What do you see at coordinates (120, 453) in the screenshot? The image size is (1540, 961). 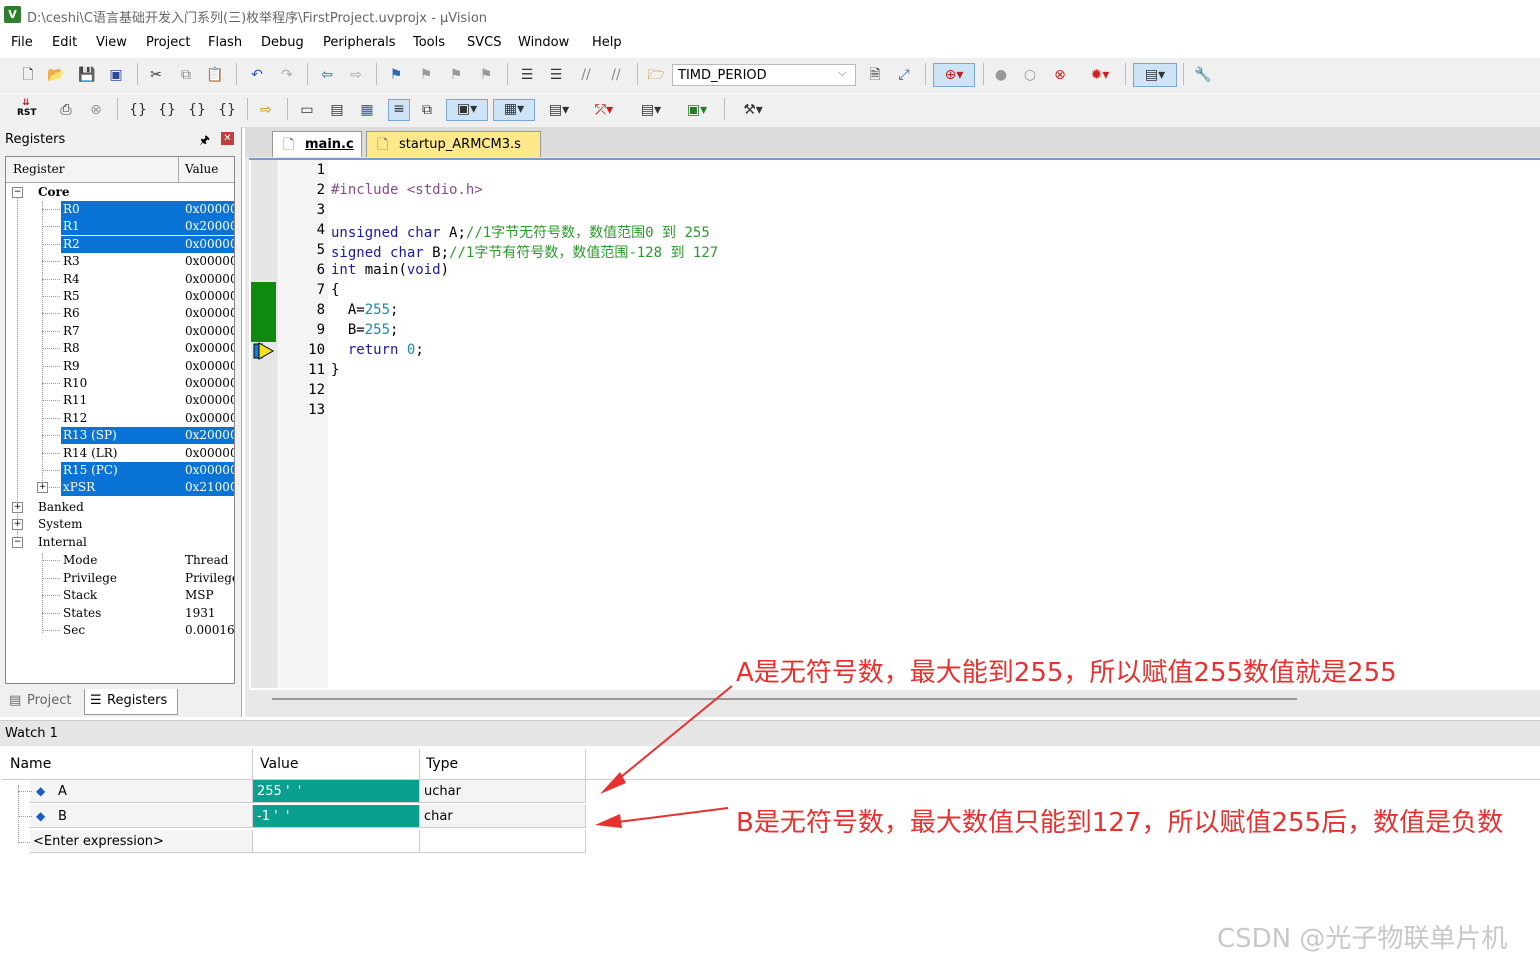 I see `register-row: R14 (LR) 0x00000` at bounding box center [120, 453].